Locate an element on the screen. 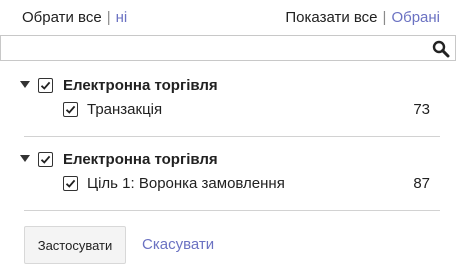 The image size is (460, 278). item-label: Ціль 1: Воронка замовлення is located at coordinates (186, 183).